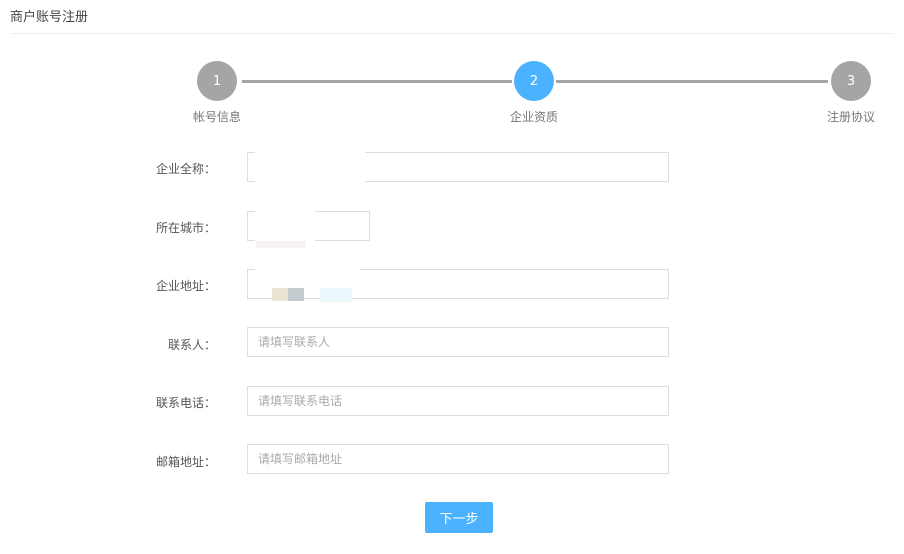 Image resolution: width=904 pixels, height=554 pixels. Describe the element at coordinates (217, 81) in the screenshot. I see `step-1-indicator: 1` at that location.